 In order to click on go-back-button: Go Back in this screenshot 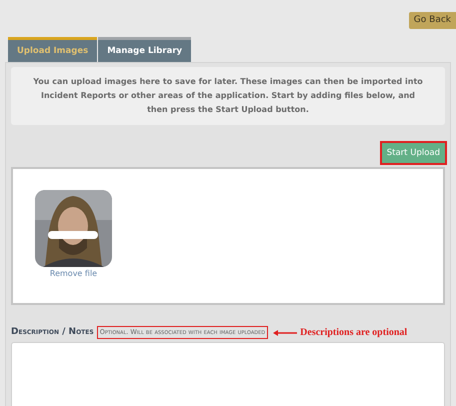, I will do `click(432, 20)`.